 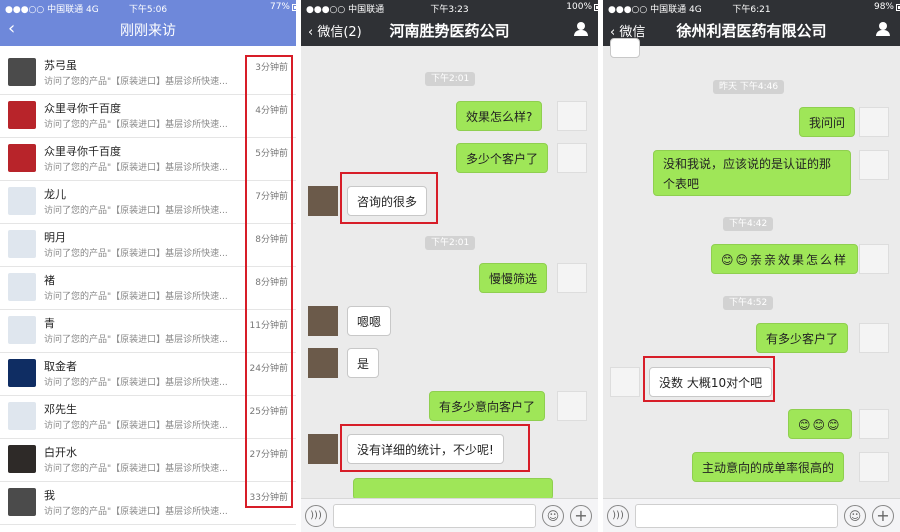 I want to click on clock: 下午5:06, so click(x=148, y=10).